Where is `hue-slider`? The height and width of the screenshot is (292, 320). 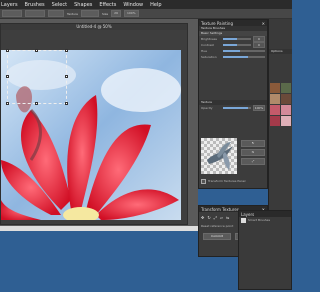
hue-slider is located at coordinates (244, 51).